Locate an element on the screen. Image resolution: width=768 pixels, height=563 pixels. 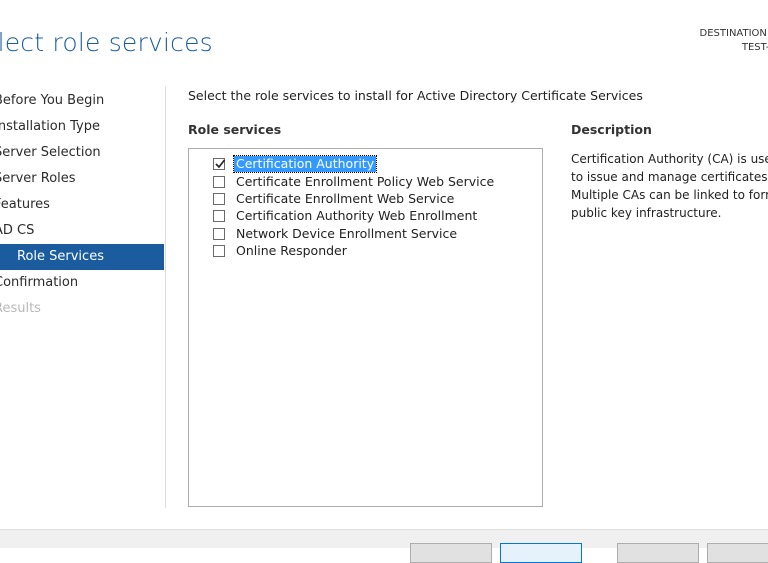
nav-item-confirmation: Confirmation is located at coordinates (82, 283).